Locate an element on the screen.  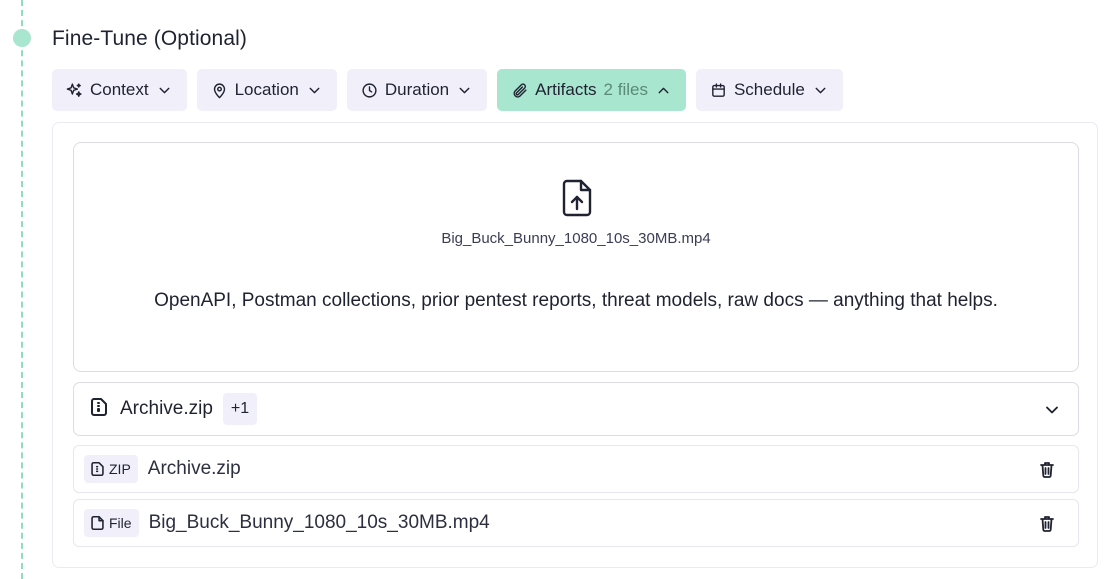
location-chip-label: Location is located at coordinates (266, 89).